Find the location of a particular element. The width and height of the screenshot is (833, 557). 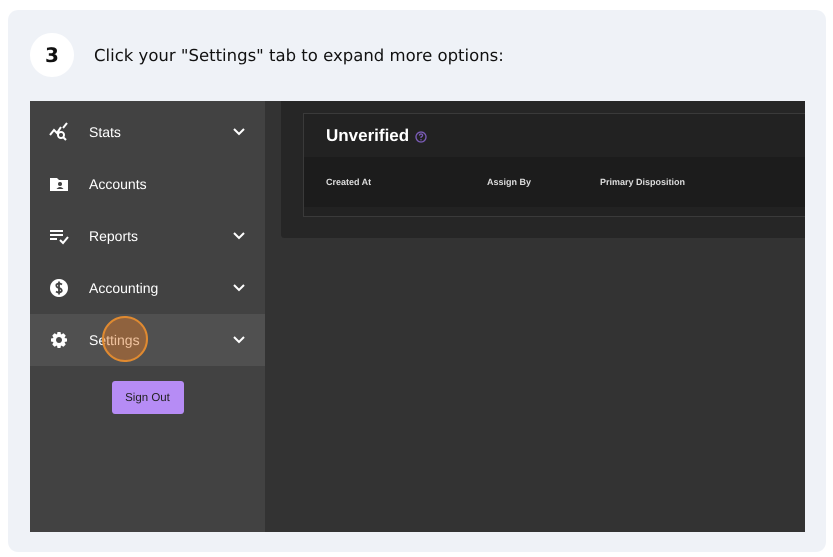

dollar-circle-icon is located at coordinates (59, 288).